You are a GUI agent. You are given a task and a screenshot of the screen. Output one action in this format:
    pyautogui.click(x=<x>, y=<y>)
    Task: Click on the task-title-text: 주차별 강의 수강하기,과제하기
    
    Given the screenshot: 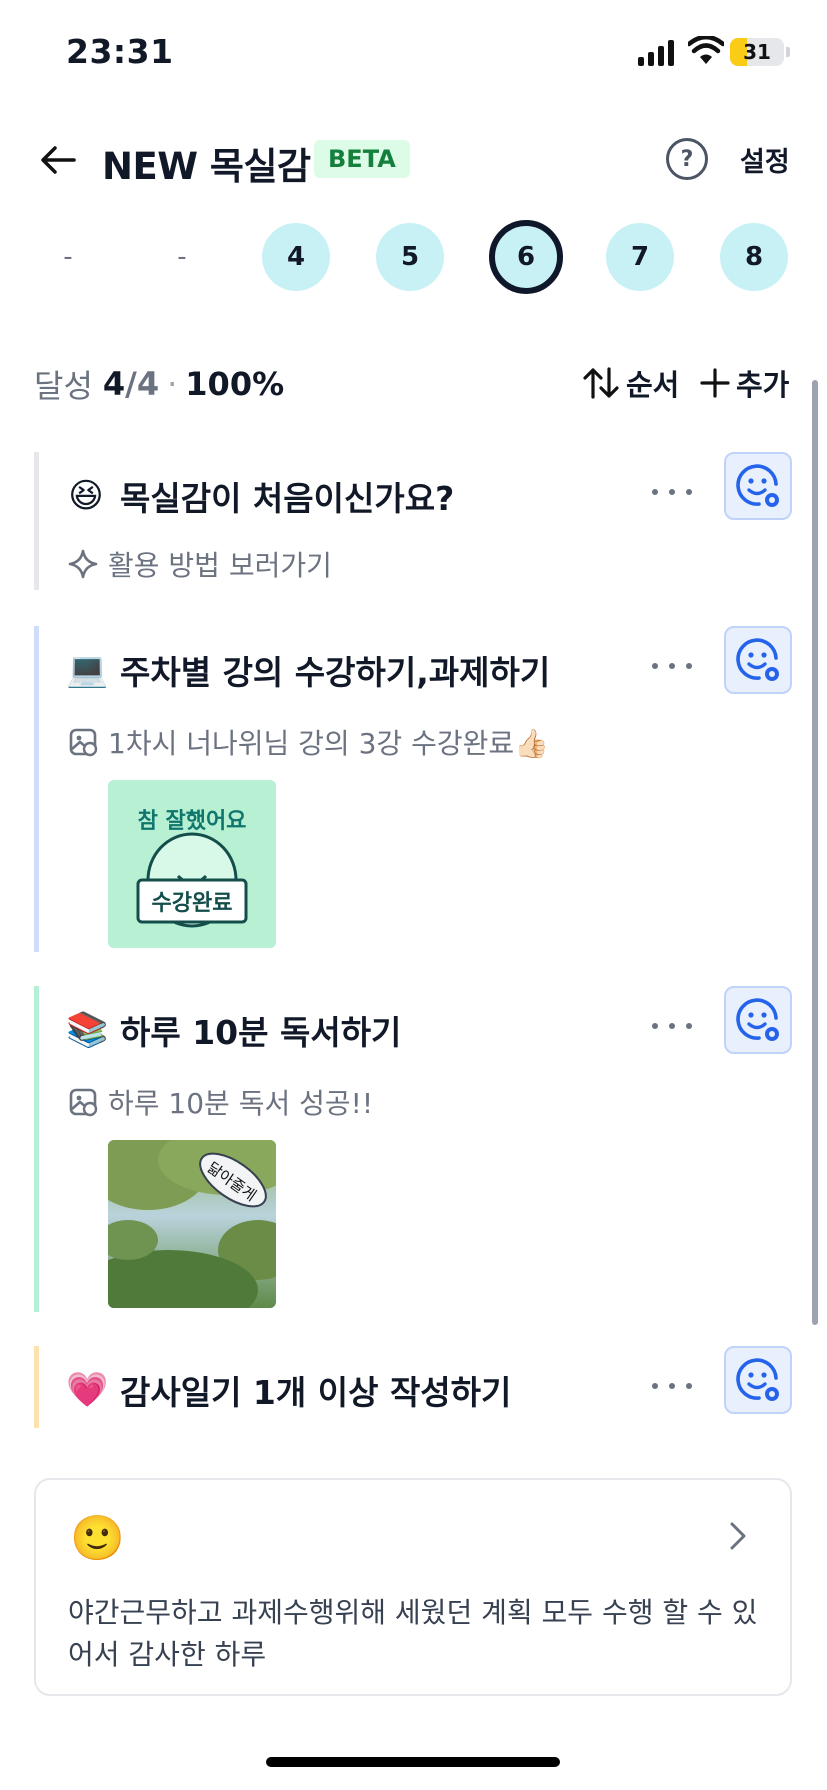 What is the action you would take?
    pyautogui.click(x=335, y=672)
    